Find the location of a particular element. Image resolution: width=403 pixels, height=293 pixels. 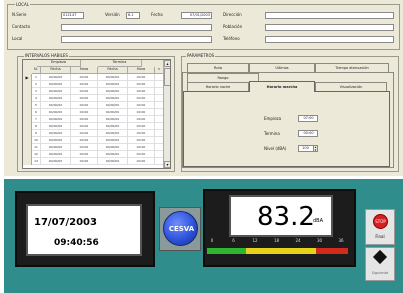

scroll-down-button: ▾ is located at coordinates (167, 164).